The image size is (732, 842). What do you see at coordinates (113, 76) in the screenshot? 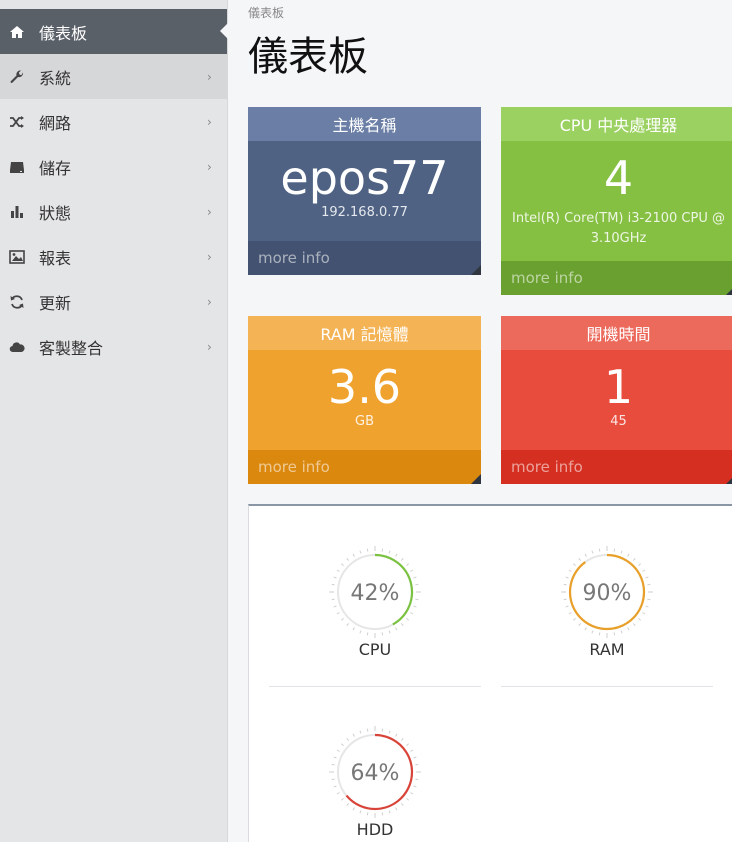
I see `sidebar-item-system: 系統 ›` at bounding box center [113, 76].